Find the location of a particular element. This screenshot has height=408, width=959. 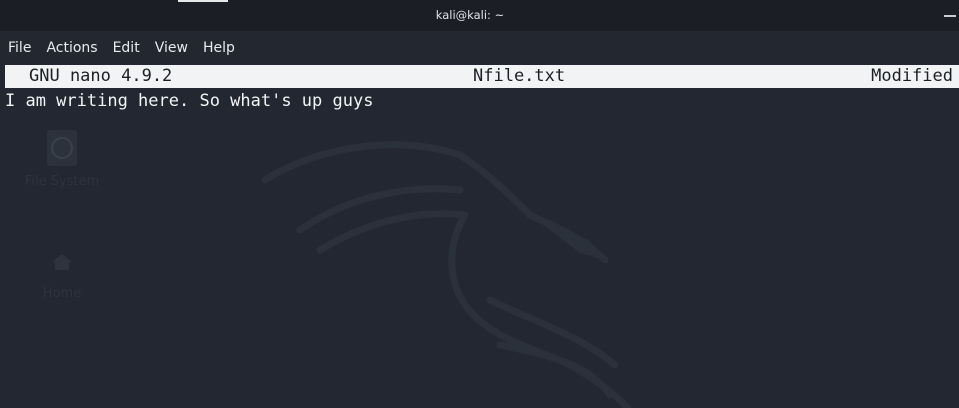

menu-actions: Actions is located at coordinates (71, 48).